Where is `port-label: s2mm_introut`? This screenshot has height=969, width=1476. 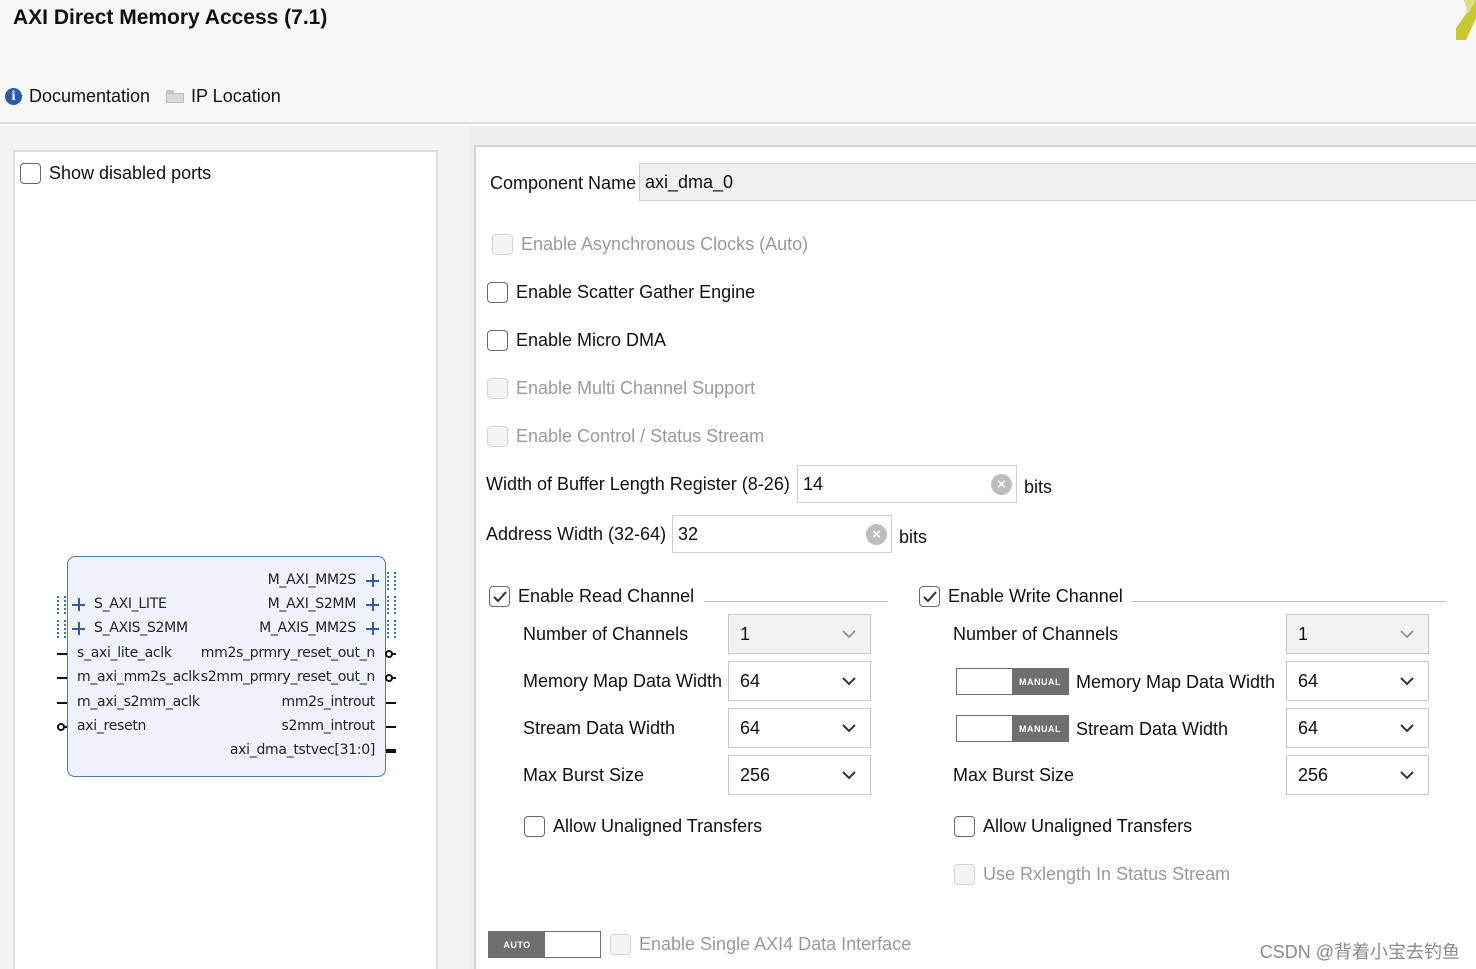 port-label: s2mm_introut is located at coordinates (328, 726).